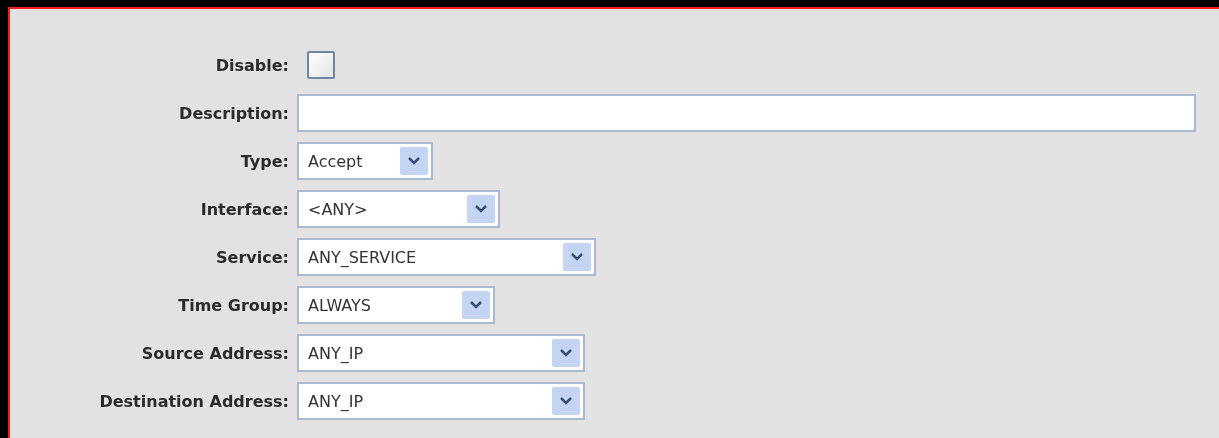 This screenshot has width=1219, height=438. Describe the element at coordinates (398, 209) in the screenshot. I see `dropdown: <ANY>` at that location.